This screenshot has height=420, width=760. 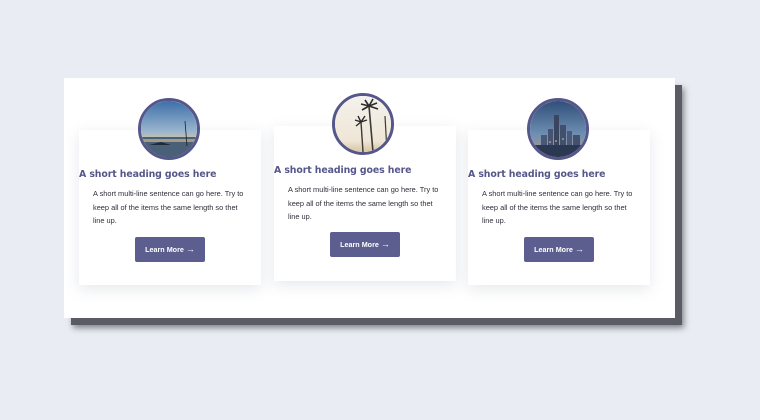 I want to click on city-skyline-image, so click(x=558, y=129).